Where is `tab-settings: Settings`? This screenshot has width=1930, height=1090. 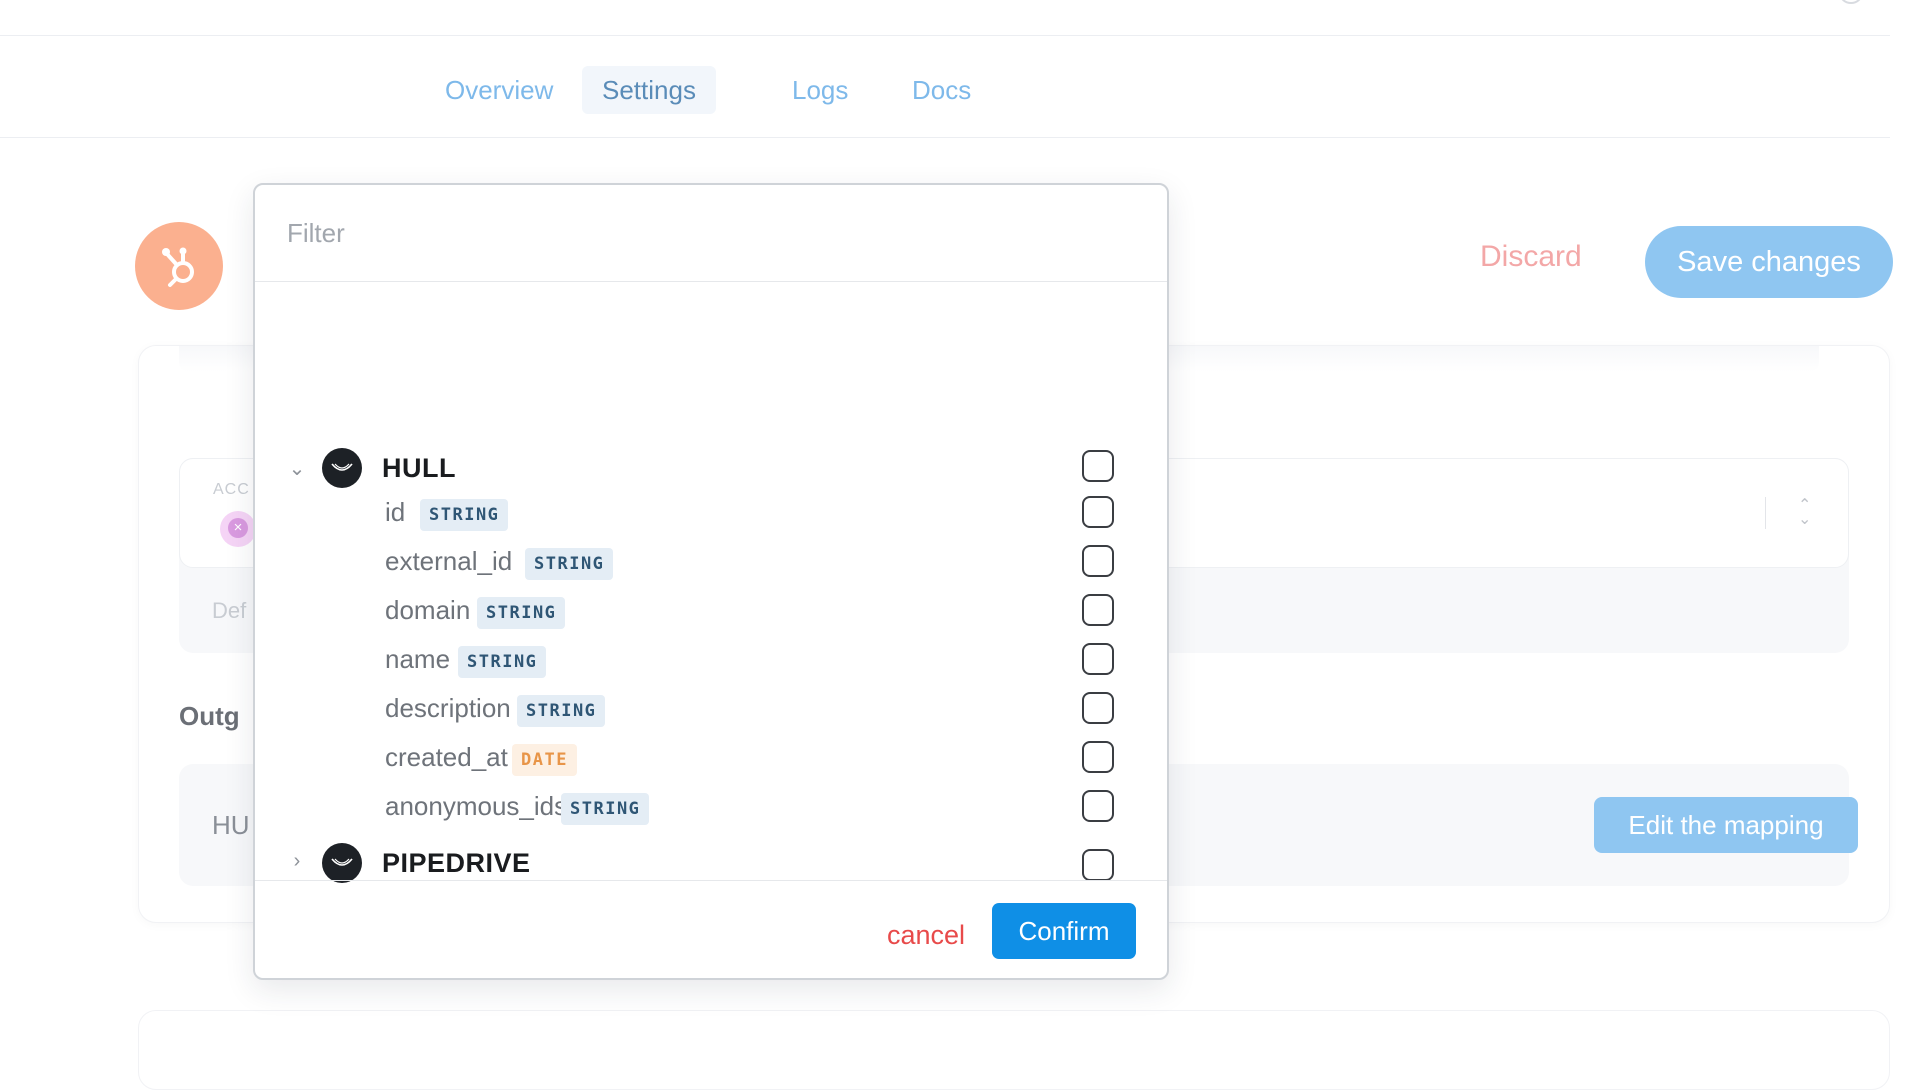
tab-settings: Settings is located at coordinates (649, 90).